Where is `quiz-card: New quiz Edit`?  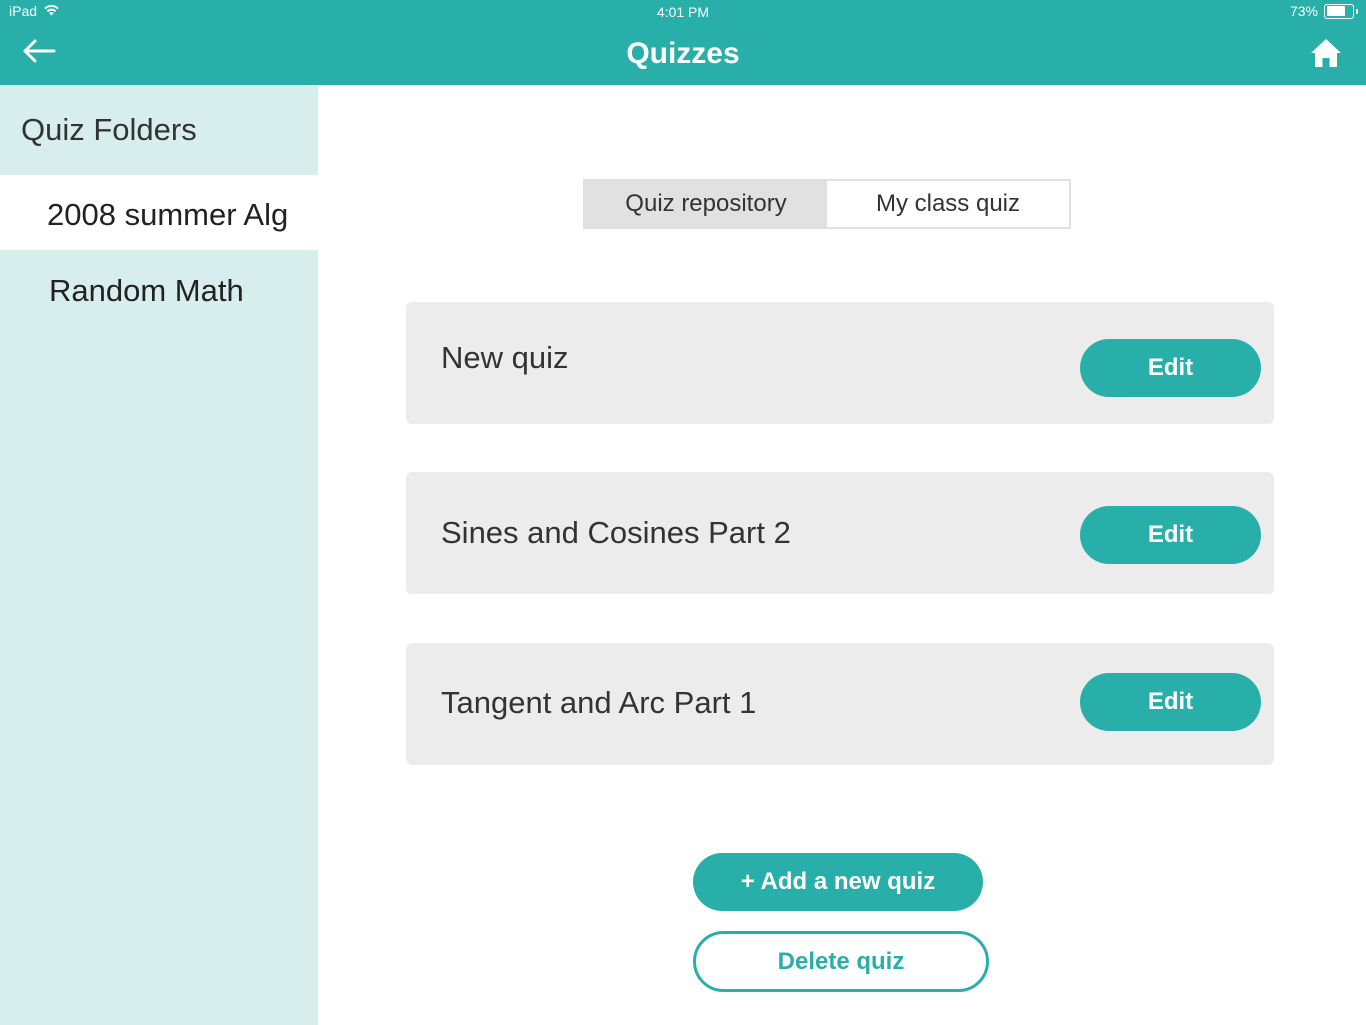 quiz-card: New quiz Edit is located at coordinates (840, 363).